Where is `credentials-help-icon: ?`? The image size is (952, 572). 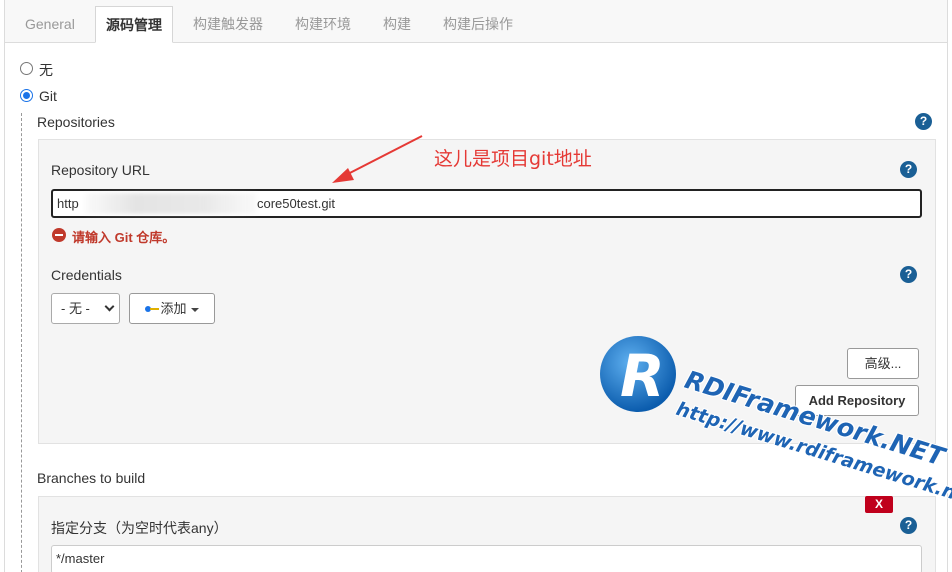
credentials-help-icon: ? is located at coordinates (908, 274).